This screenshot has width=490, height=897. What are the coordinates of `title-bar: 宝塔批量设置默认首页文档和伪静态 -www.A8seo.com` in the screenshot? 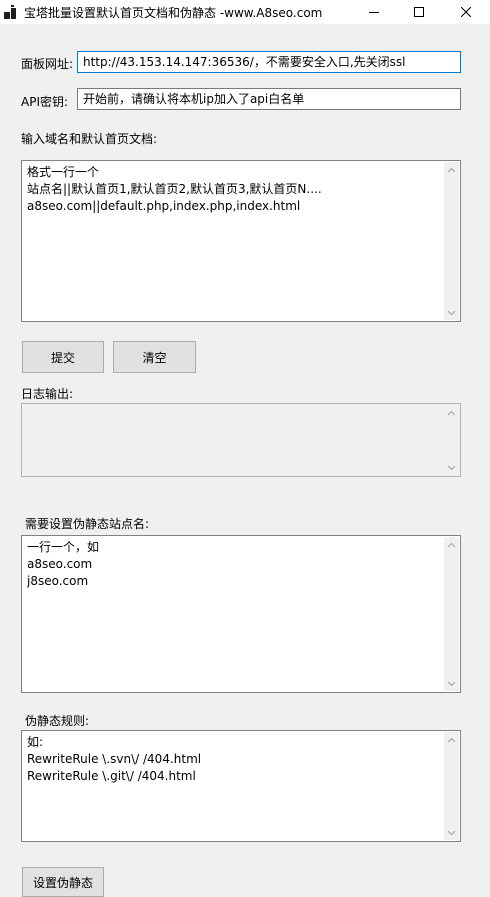 It's located at (245, 12).